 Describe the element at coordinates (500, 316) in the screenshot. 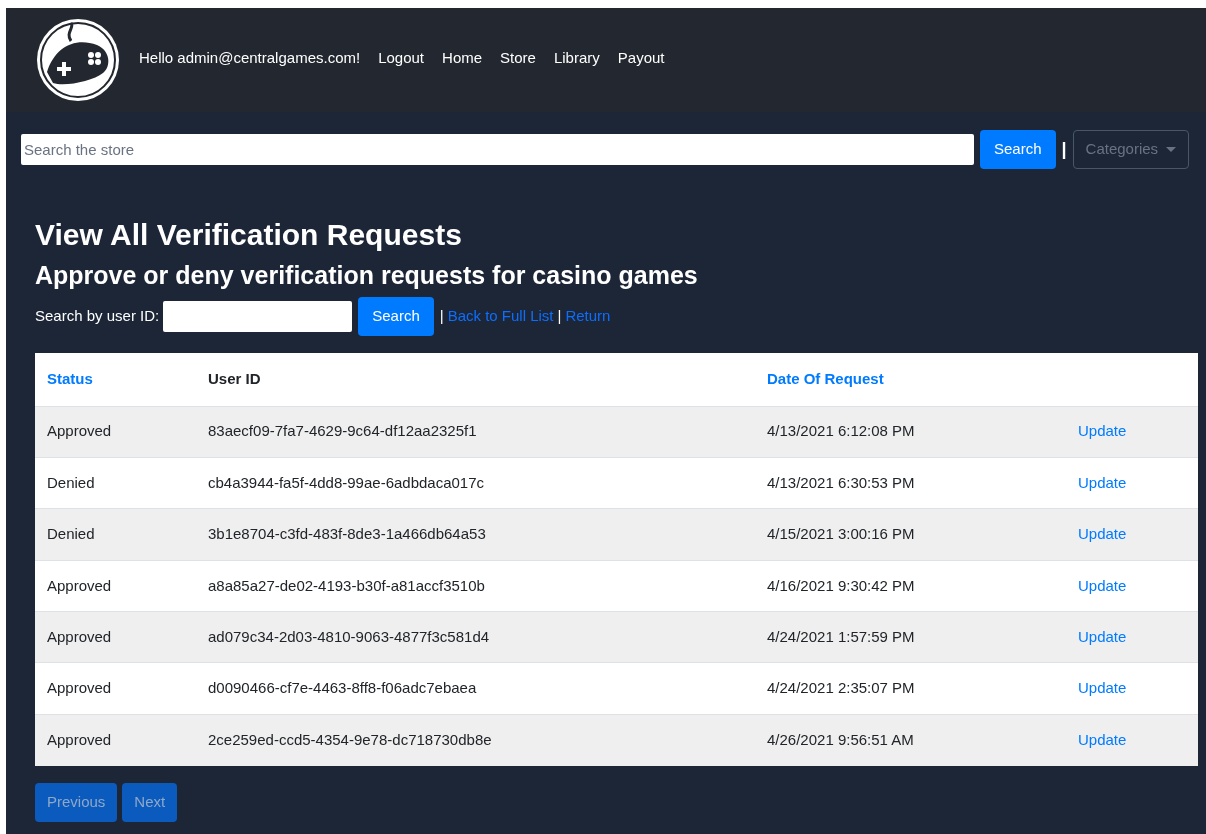

I see `back-to-full-list-link: Back to Full List` at that location.